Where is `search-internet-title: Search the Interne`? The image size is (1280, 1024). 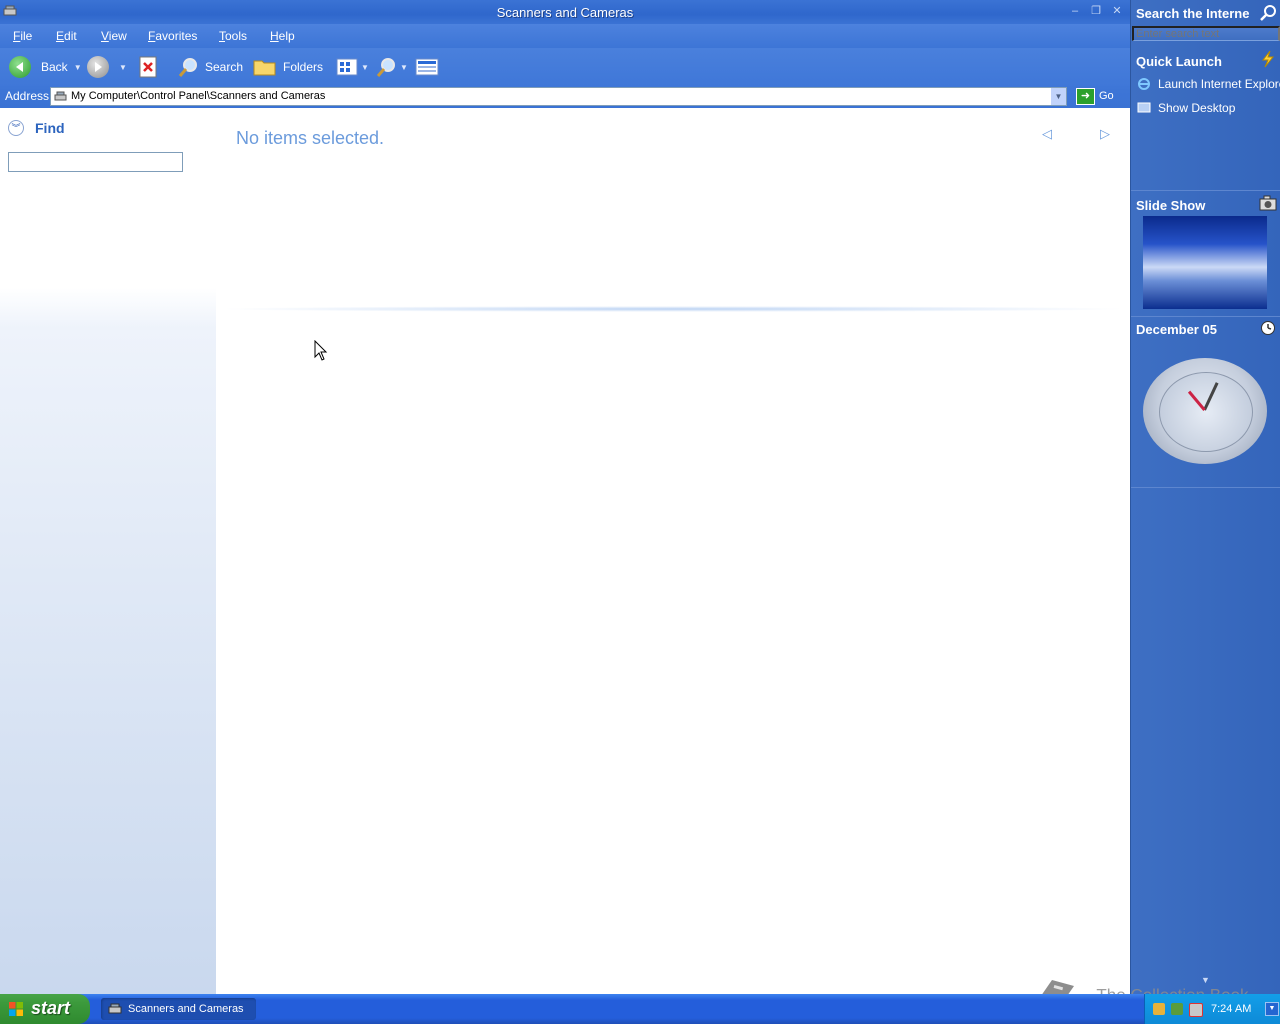
search-internet-title: Search the Interne is located at coordinates (1193, 13).